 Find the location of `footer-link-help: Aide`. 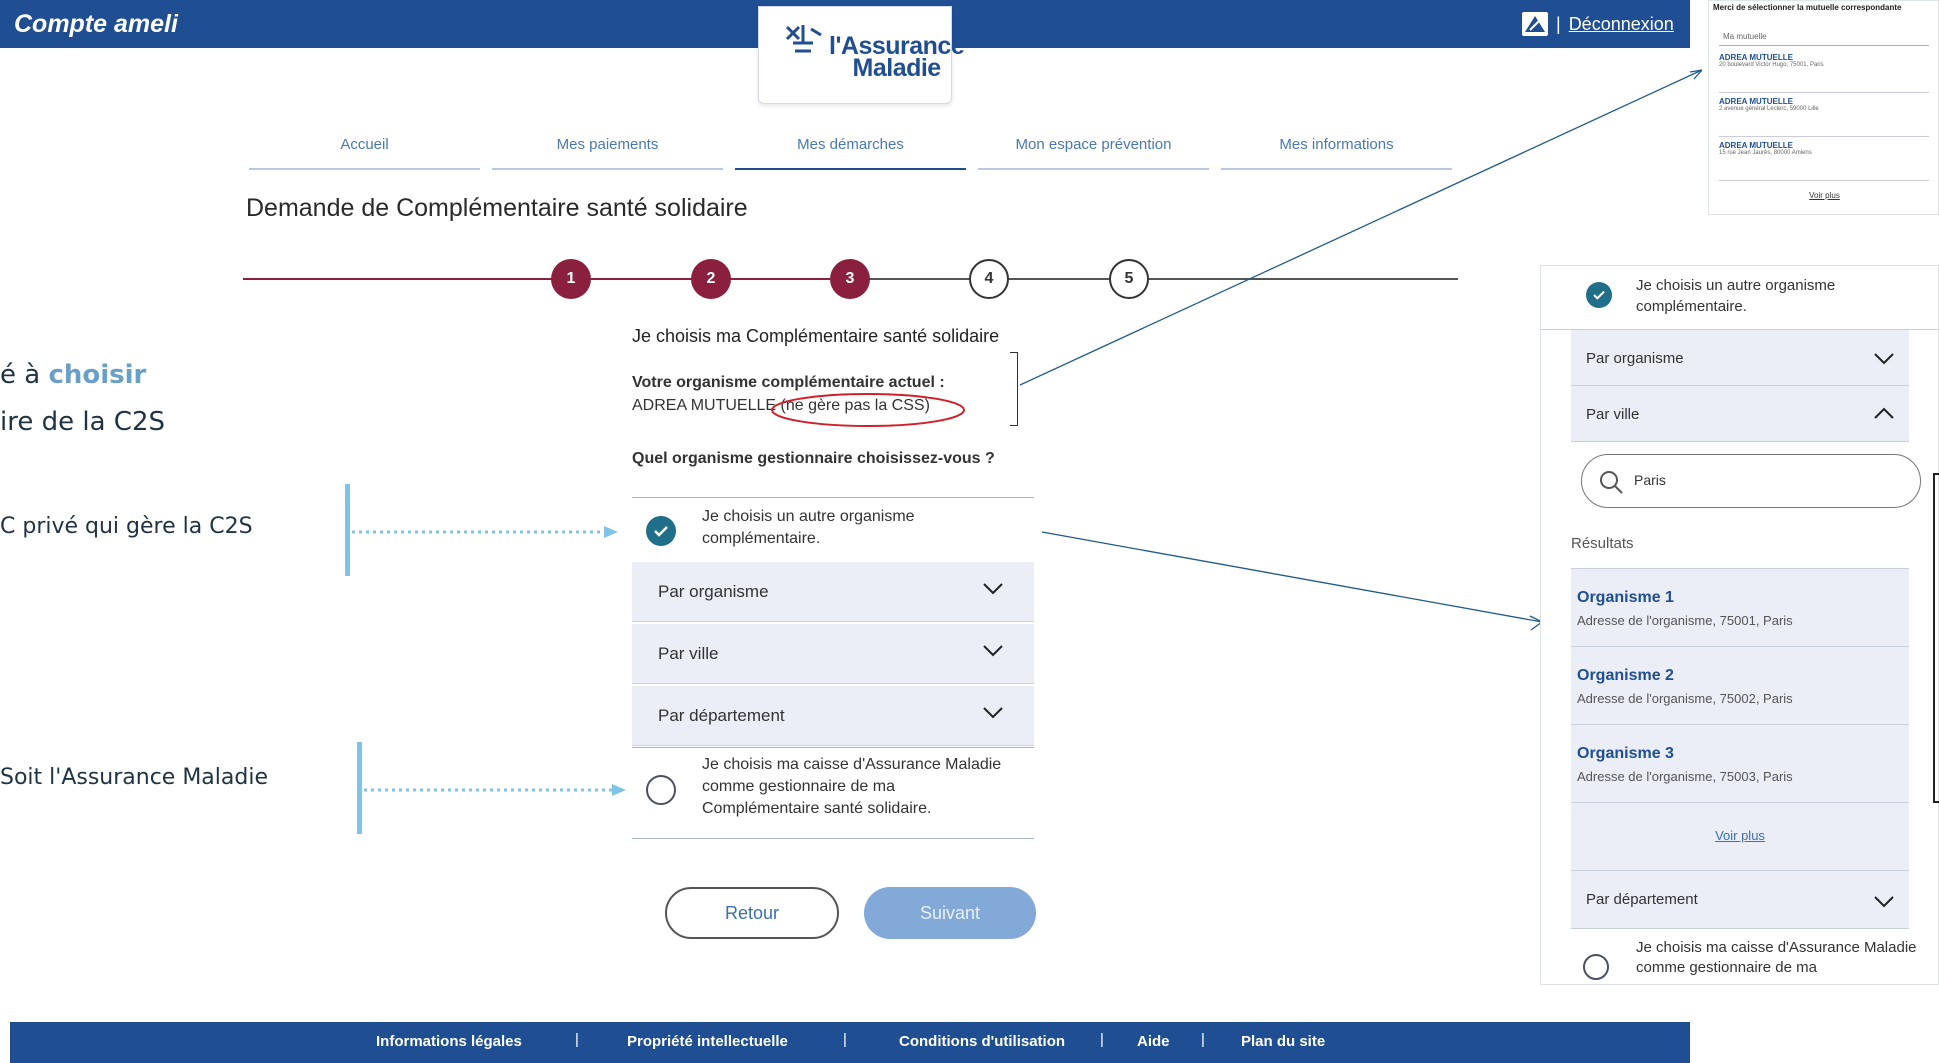

footer-link-help: Aide is located at coordinates (1153, 1041).